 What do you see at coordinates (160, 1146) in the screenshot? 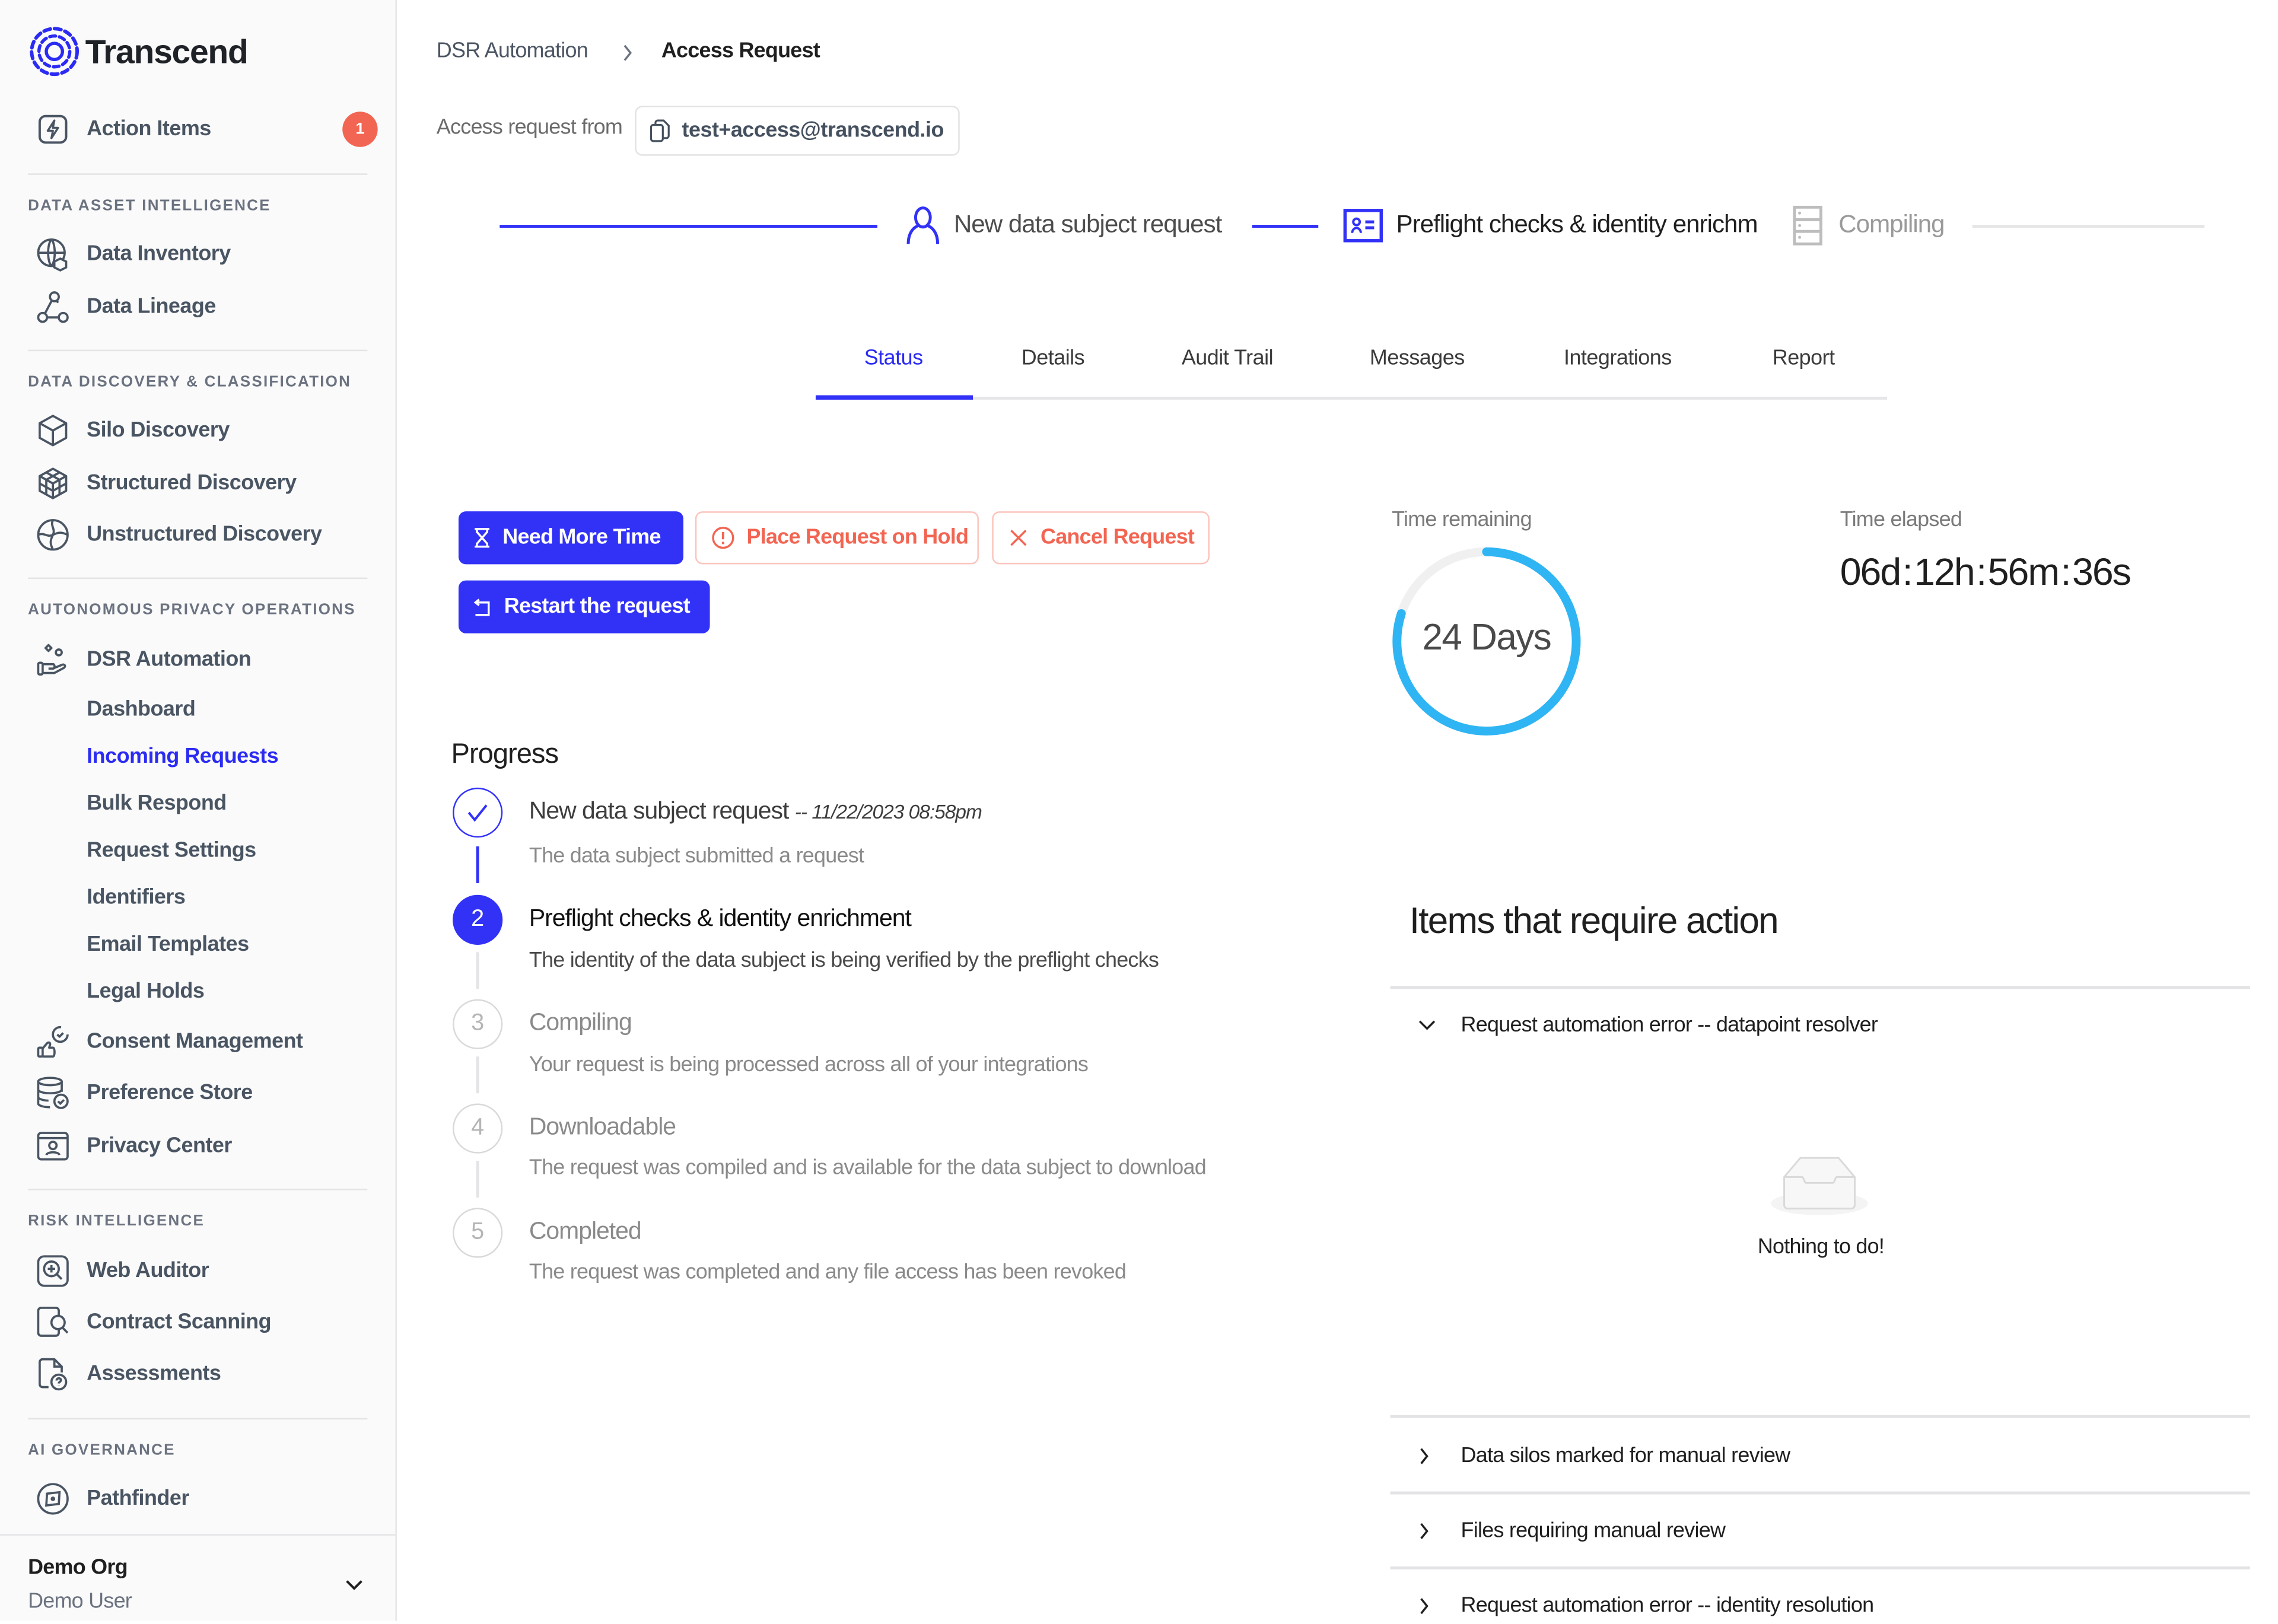
I see `sidebar-item-label: Privacy Center` at bounding box center [160, 1146].